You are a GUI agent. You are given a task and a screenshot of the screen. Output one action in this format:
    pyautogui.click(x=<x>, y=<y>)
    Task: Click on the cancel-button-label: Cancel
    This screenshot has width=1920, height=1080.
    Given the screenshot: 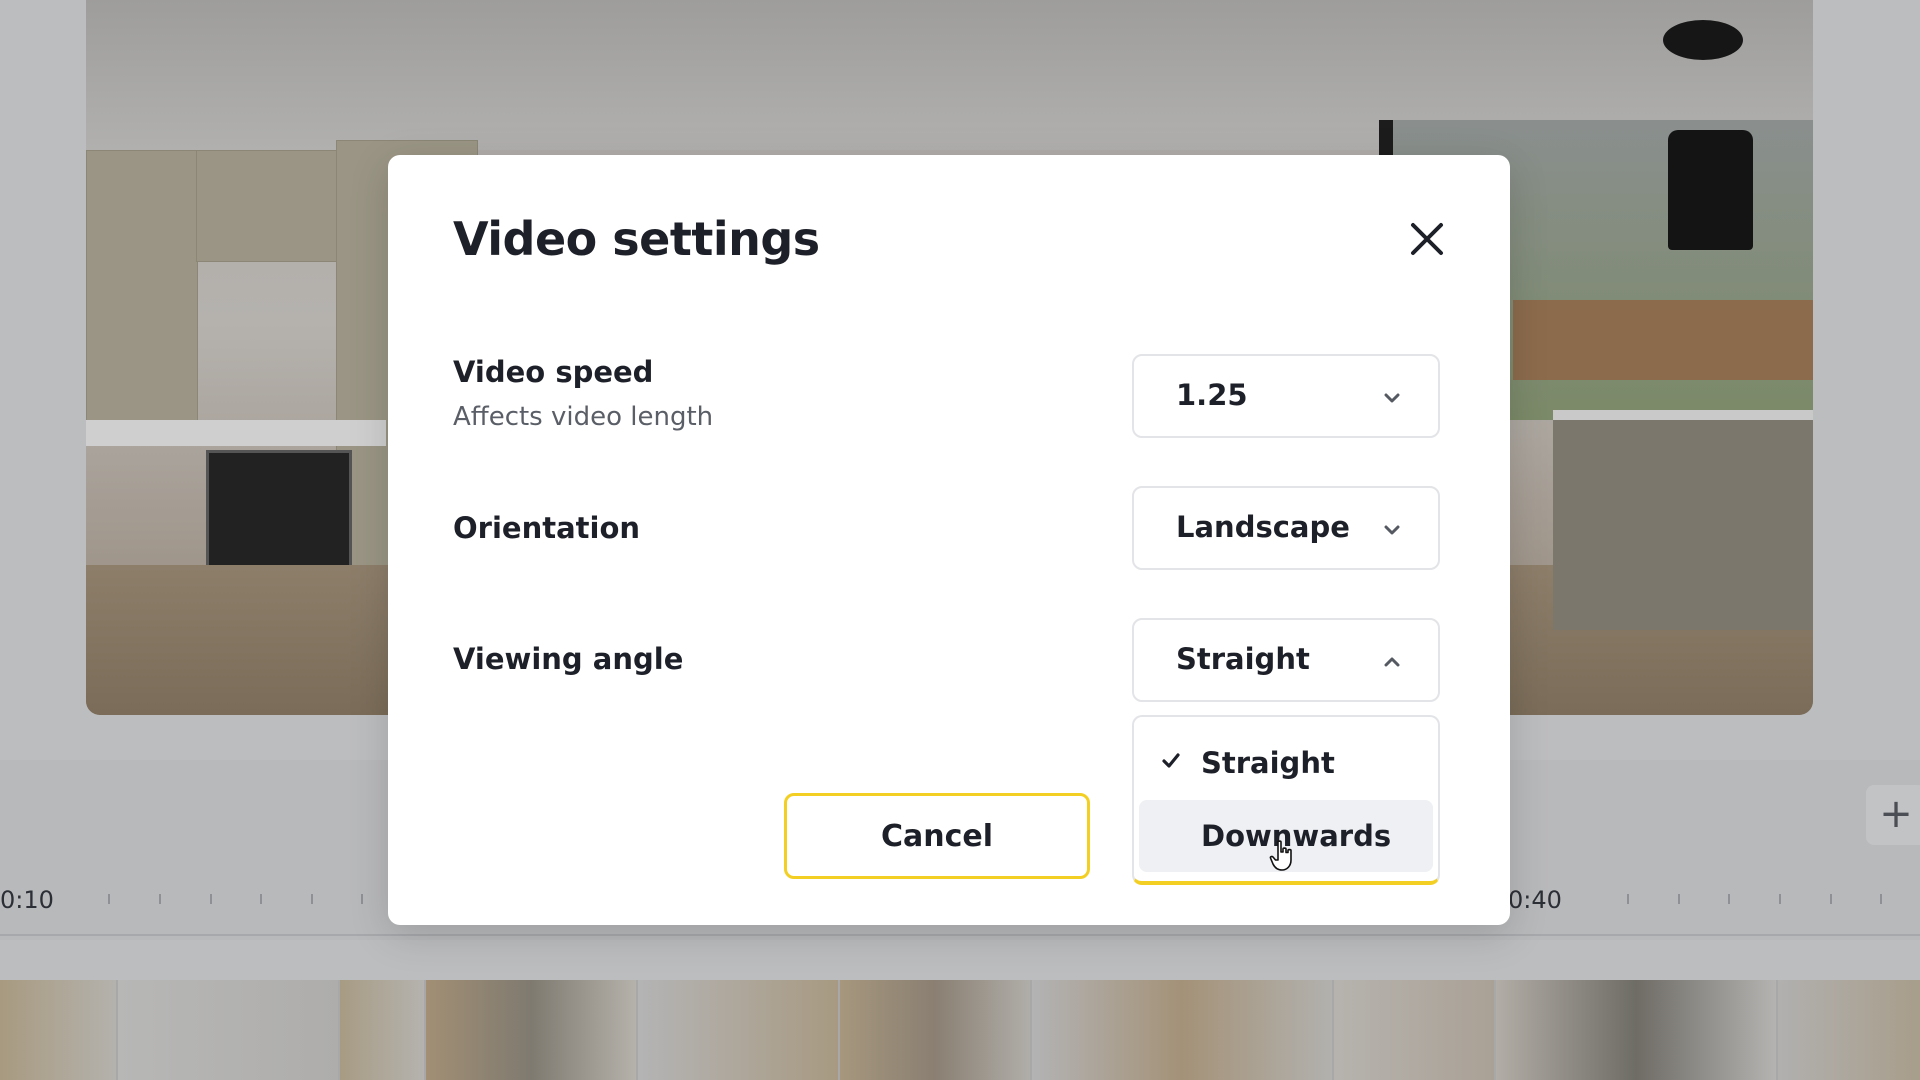 What is the action you would take?
    pyautogui.click(x=937, y=836)
    